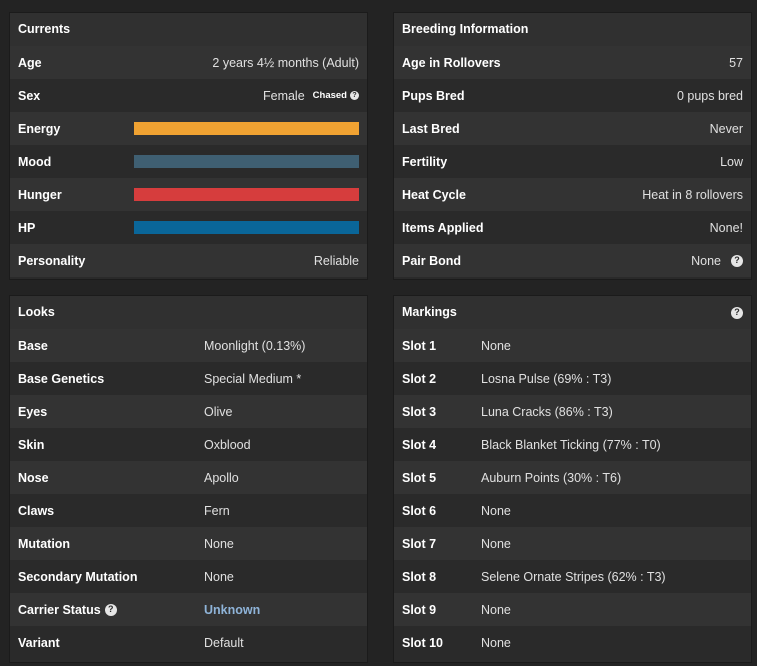 The height and width of the screenshot is (666, 757). What do you see at coordinates (285, 62) in the screenshot?
I see `age-value: 2 years 4½ months (Adult)` at bounding box center [285, 62].